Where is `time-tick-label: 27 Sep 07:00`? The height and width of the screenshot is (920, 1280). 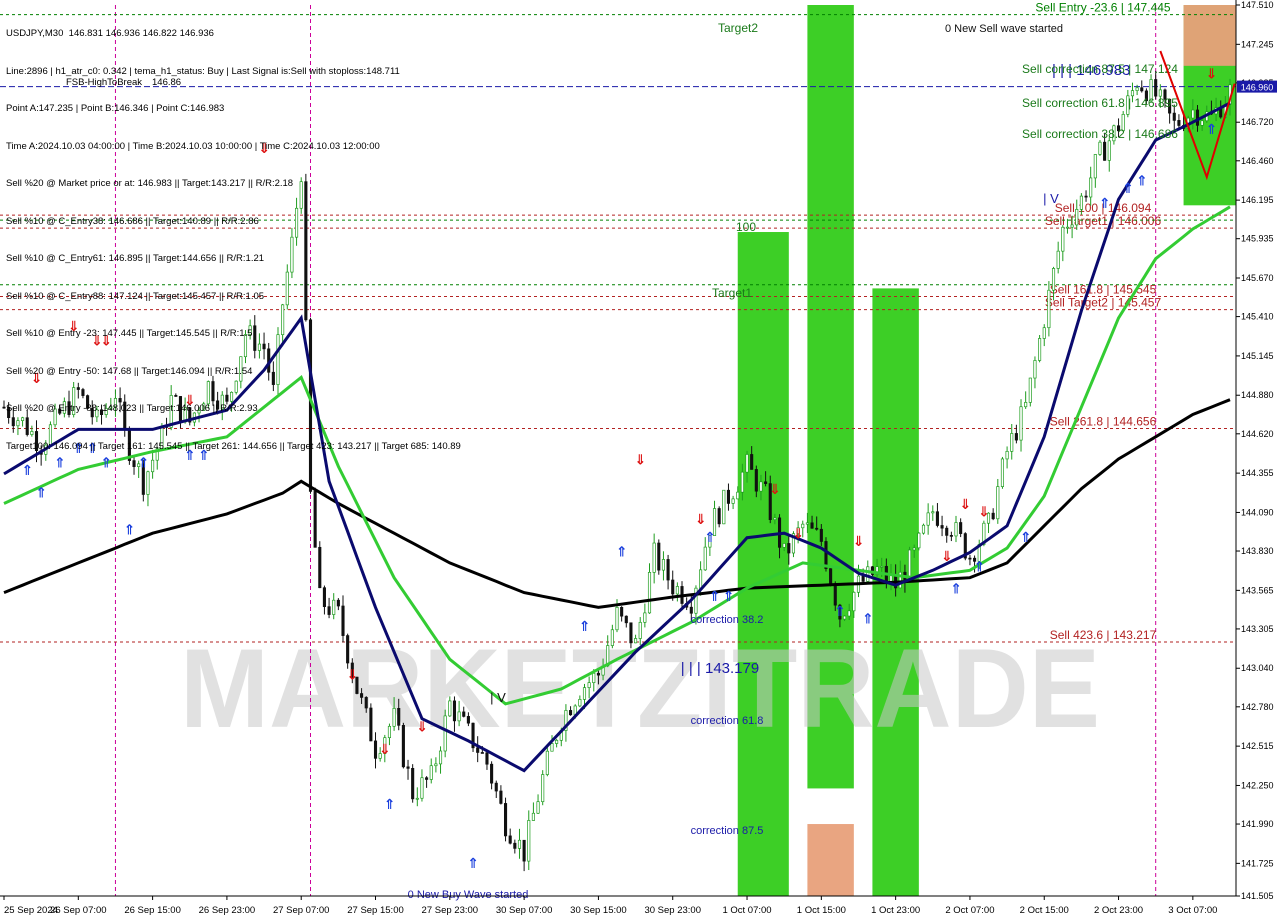
time-tick-label: 27 Sep 07:00 is located at coordinates (301, 910).